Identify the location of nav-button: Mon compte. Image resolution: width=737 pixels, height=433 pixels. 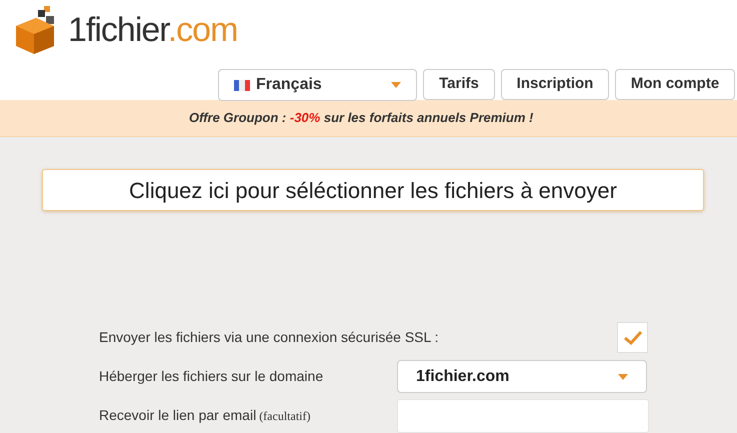
(675, 84).